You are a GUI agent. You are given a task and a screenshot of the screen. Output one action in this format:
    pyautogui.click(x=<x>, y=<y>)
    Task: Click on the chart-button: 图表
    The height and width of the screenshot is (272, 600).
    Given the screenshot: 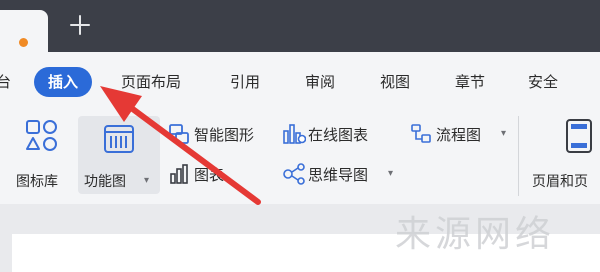 What is the action you would take?
    pyautogui.click(x=204, y=175)
    